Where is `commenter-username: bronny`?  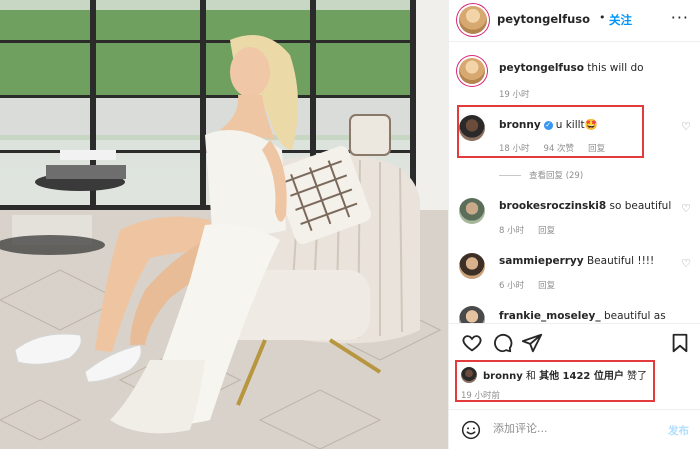 commenter-username: bronny is located at coordinates (520, 125).